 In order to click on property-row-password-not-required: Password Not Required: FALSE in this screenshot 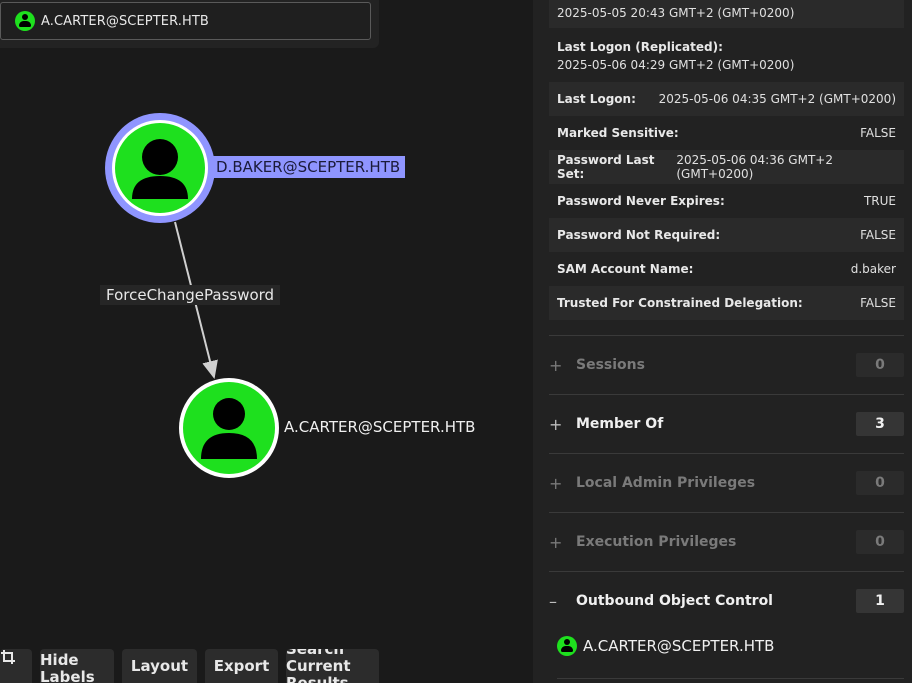, I will do `click(726, 235)`.